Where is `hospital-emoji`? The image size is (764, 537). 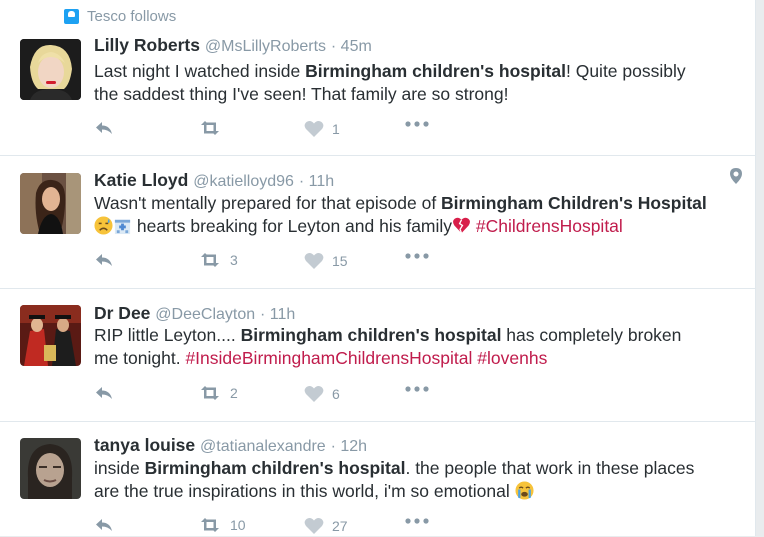 hospital-emoji is located at coordinates (122, 226).